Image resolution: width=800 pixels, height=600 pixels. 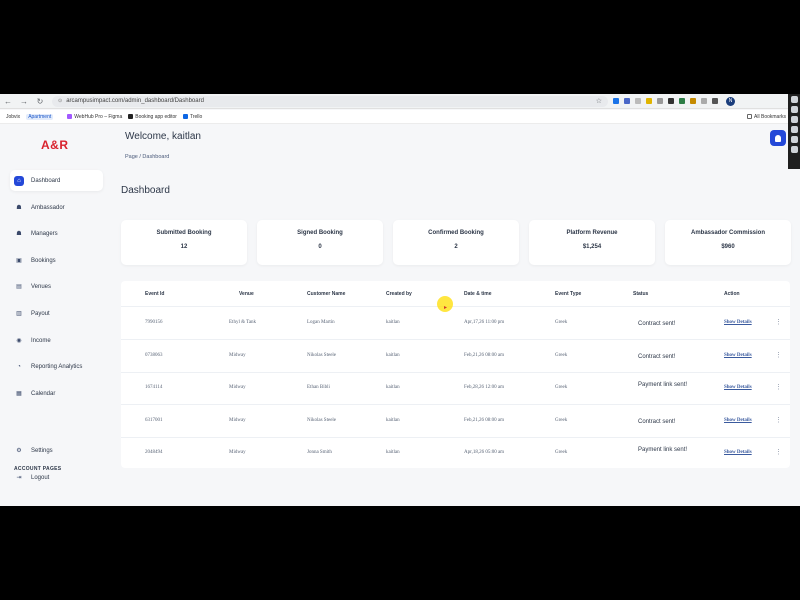 What do you see at coordinates (320, 247) in the screenshot?
I see `stat-value: 0` at bounding box center [320, 247].